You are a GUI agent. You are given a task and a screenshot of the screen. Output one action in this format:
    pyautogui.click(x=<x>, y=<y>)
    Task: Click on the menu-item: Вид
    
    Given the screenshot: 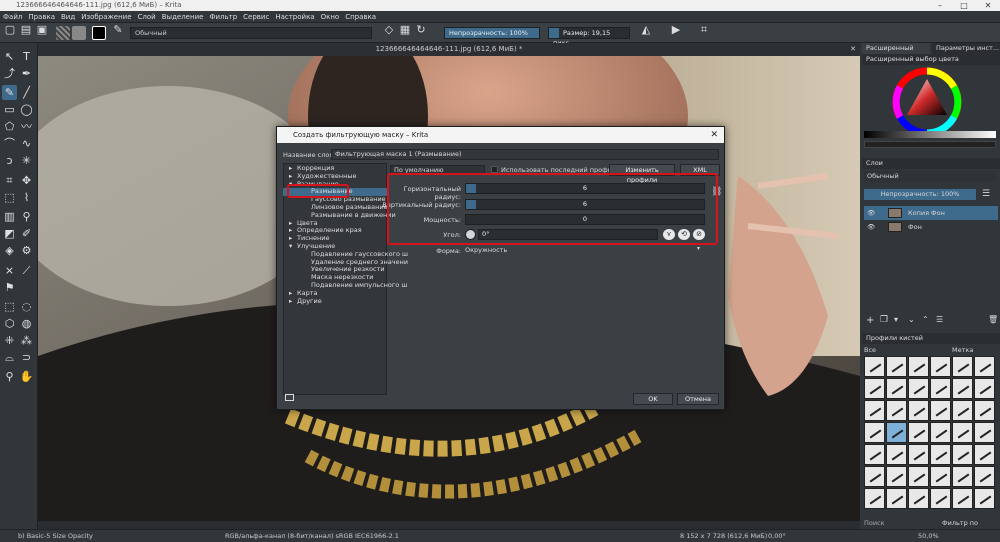 What is the action you would take?
    pyautogui.click(x=68, y=17)
    